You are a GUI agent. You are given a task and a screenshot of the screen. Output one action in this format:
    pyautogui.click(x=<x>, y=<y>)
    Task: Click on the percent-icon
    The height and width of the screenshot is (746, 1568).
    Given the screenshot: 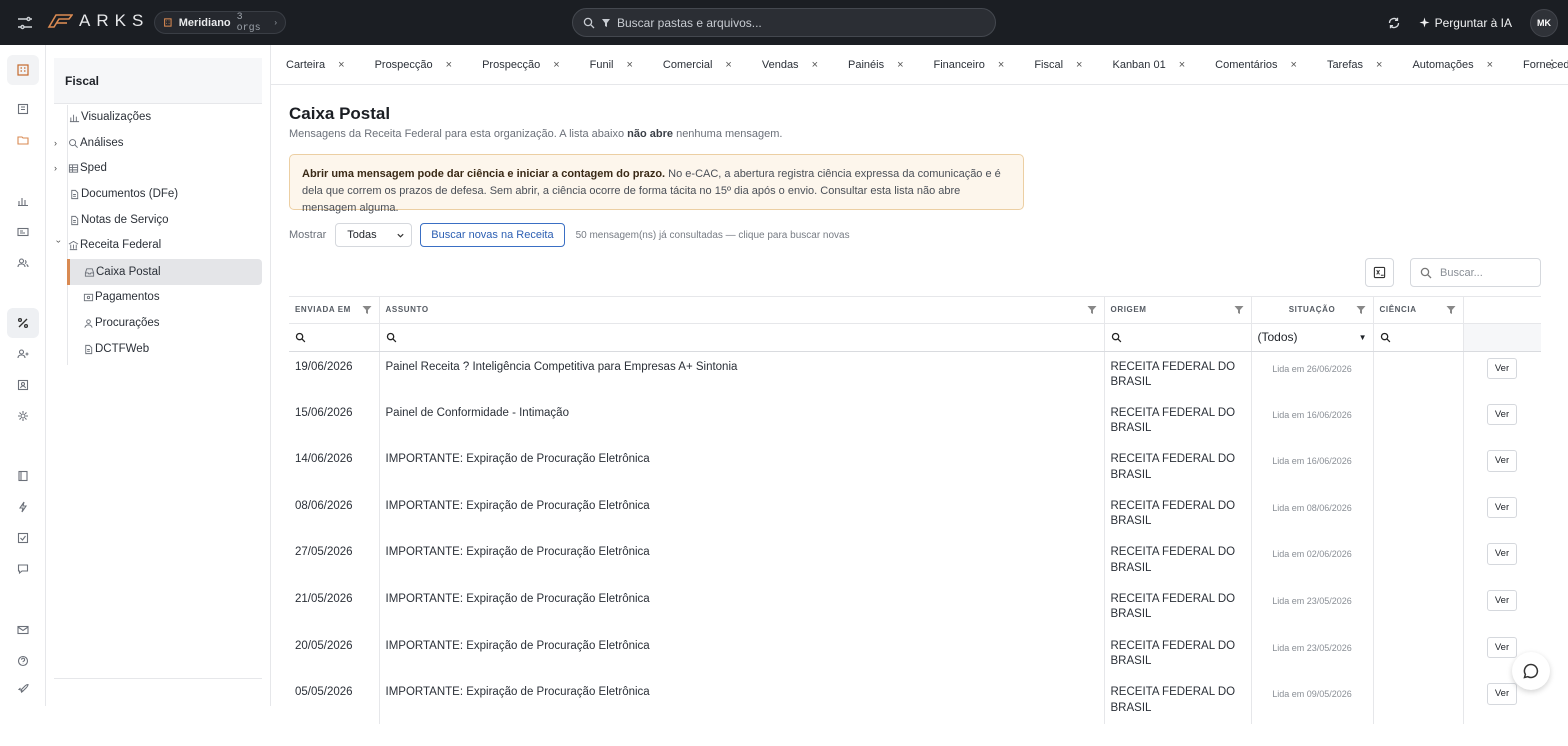 What is the action you would take?
    pyautogui.click(x=23, y=323)
    